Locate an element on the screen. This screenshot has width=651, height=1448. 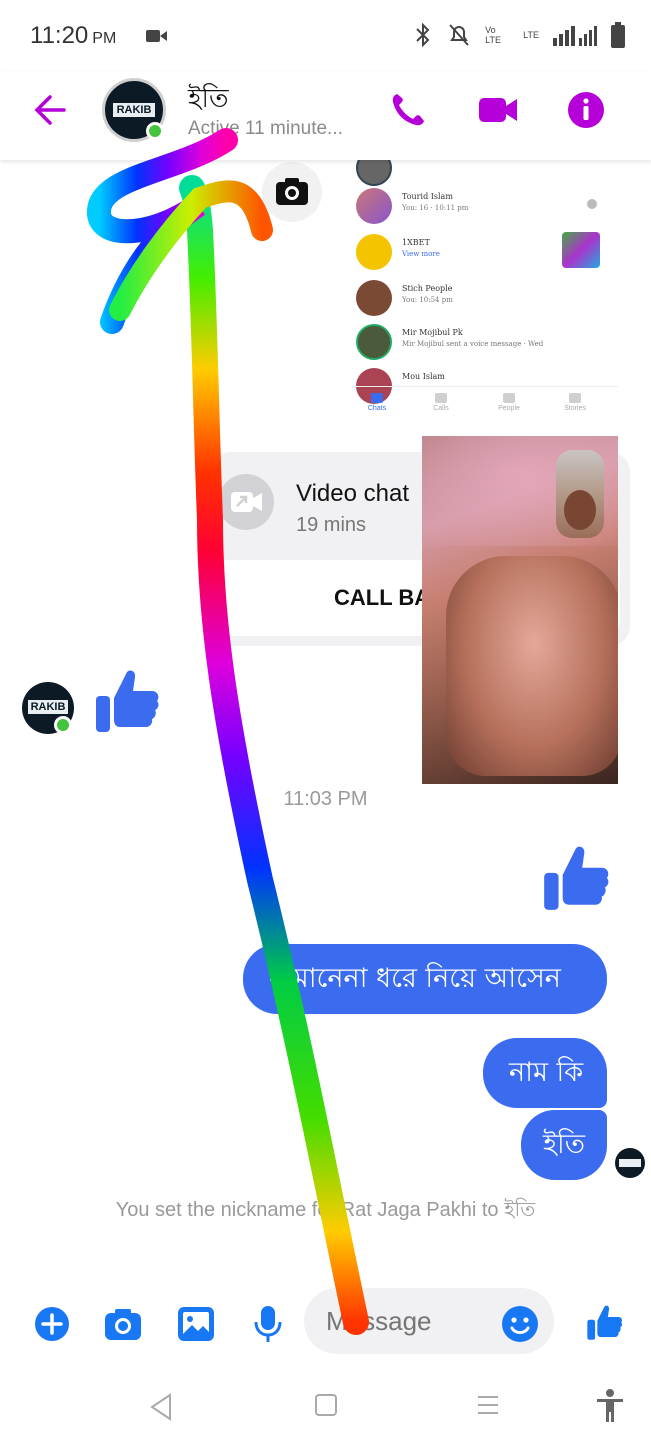
info-icon is located at coordinates (586, 110).